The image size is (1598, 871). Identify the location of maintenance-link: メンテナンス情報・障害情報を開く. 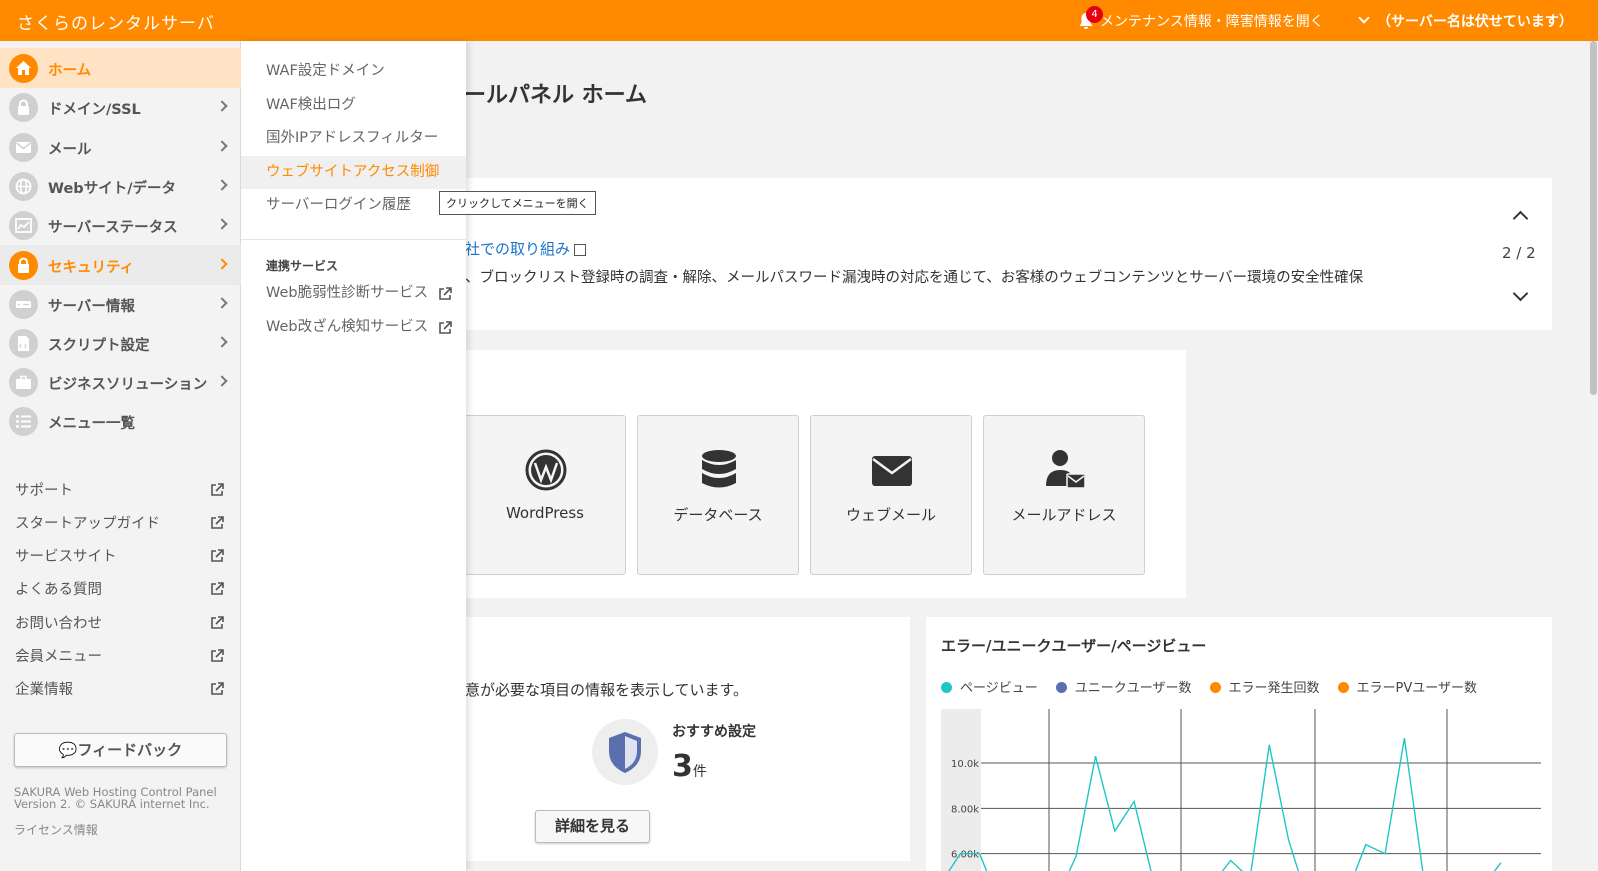
(1212, 21).